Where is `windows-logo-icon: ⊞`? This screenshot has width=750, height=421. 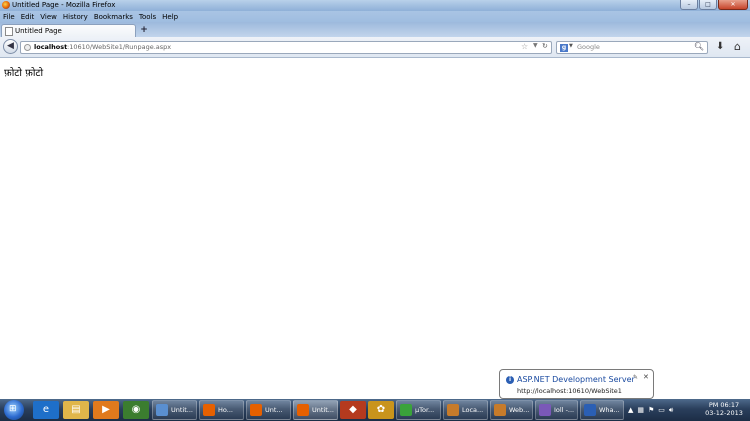
windows-logo-icon: ⊞ is located at coordinates (13, 409).